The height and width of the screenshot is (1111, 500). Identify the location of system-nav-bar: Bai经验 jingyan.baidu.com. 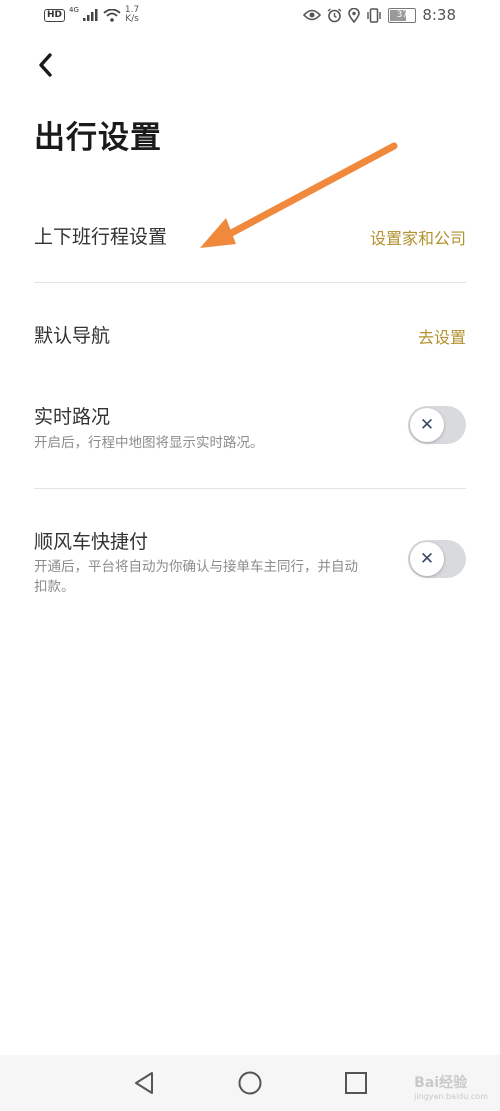
(250, 1083).